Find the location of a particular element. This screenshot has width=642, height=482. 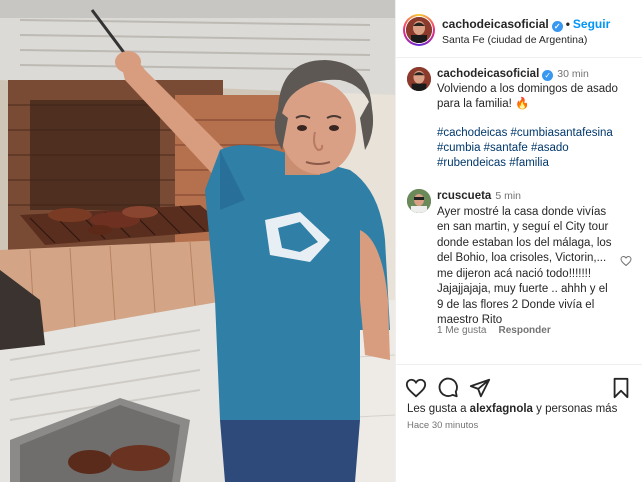

bookmark-icon is located at coordinates (621, 388).